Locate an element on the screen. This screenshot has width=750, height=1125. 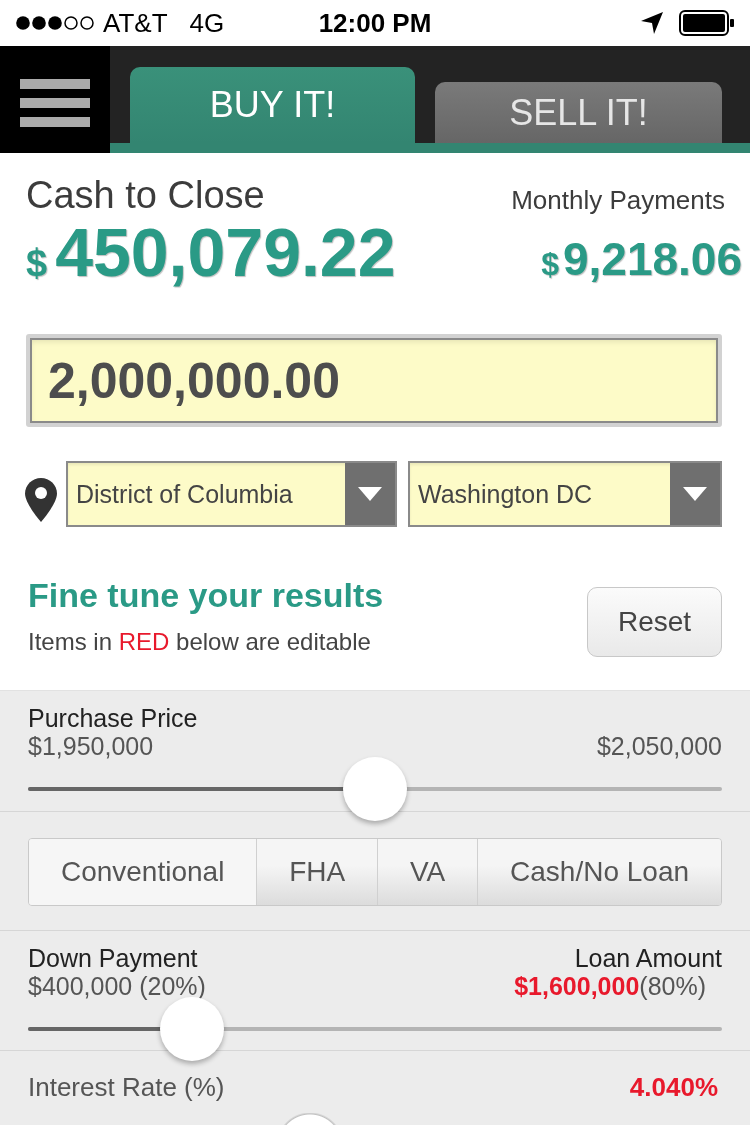
editable-note: Items in RED below are editable is located at coordinates (200, 642).